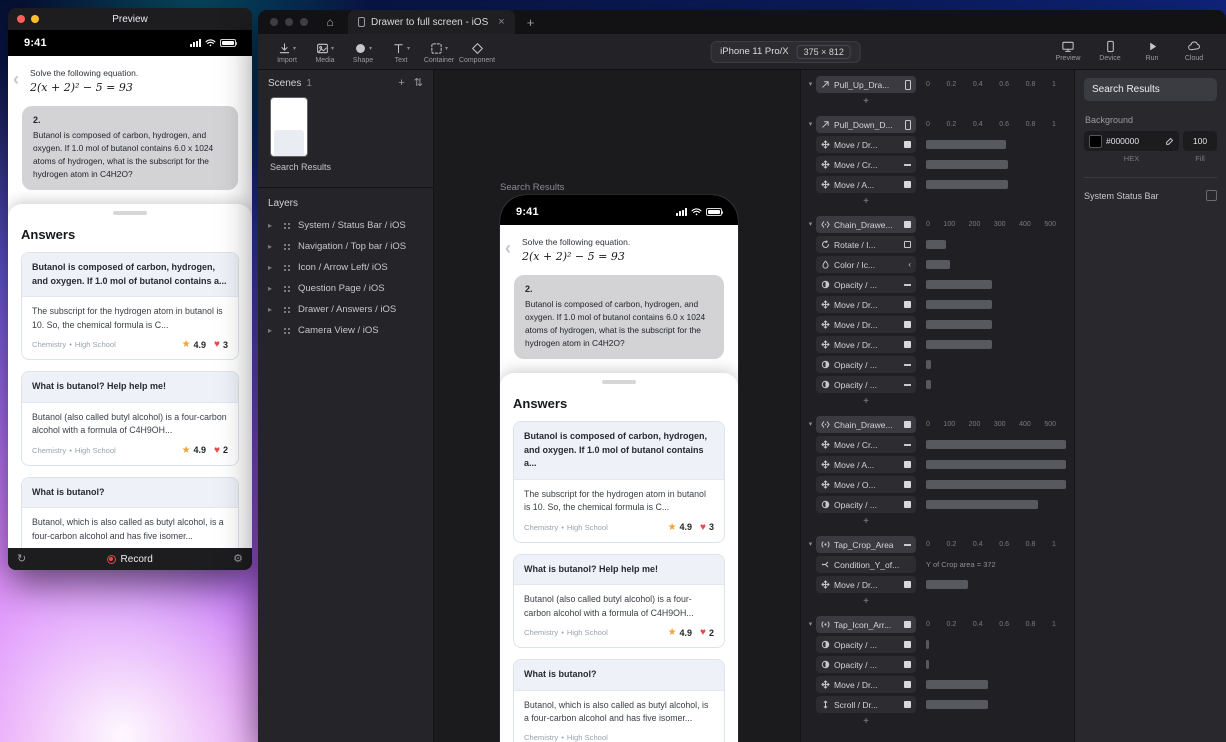 This screenshot has width=1226, height=742. I want to click on view-options-icon: ⇅, so click(418, 83).